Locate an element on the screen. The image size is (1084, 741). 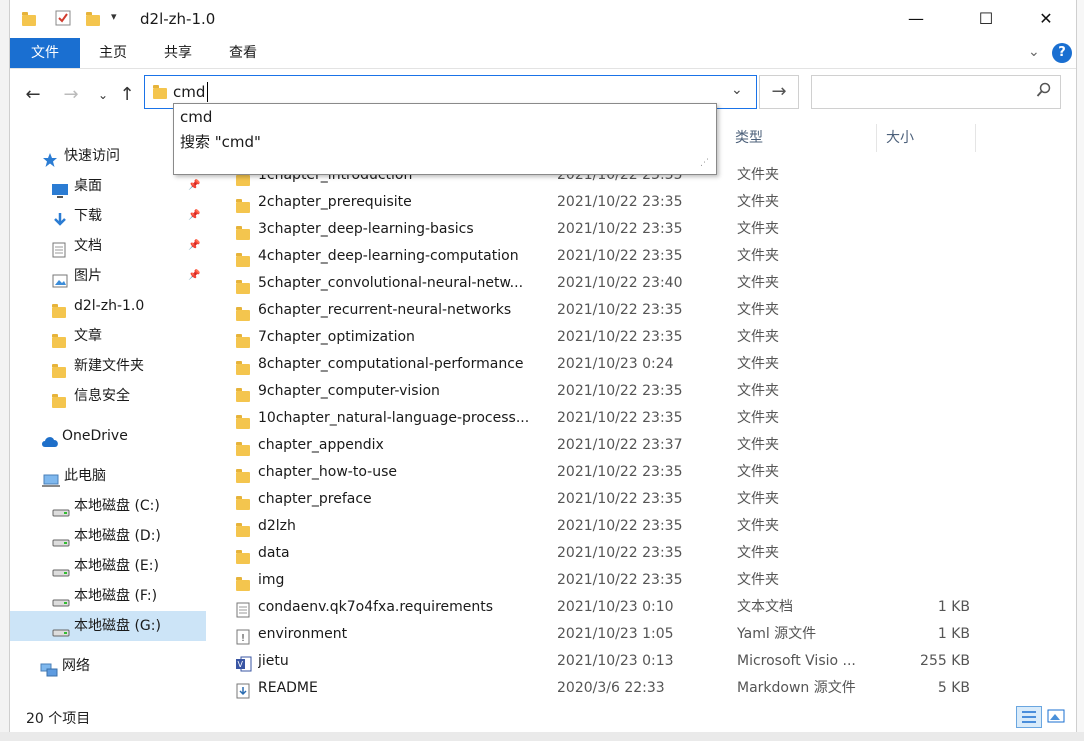
file-row: chapter_preface 2021/10/22 23:35 文件夹 is located at coordinates (600, 499).